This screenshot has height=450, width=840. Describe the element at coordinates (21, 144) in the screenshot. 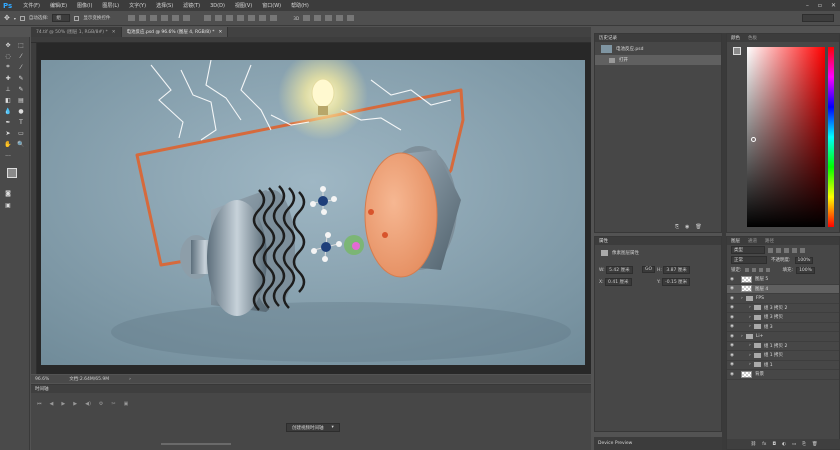

I see `zoom-tool-icon: 🔍` at that location.